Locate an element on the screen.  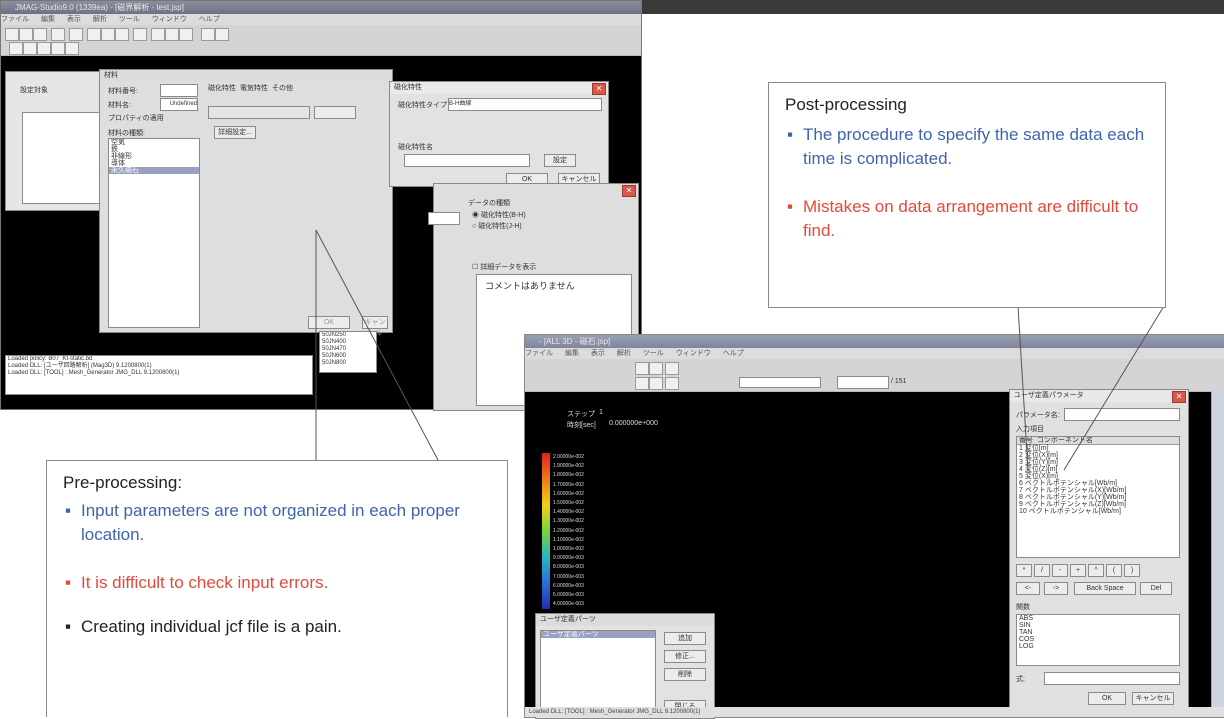
pre-callout-item: ▪ Creating individual jcf file is a pain. is located at coordinates (279, 627).